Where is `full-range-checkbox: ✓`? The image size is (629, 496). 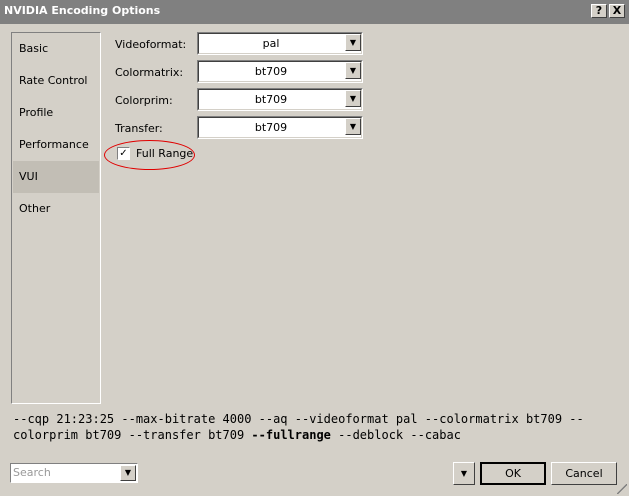
full-range-checkbox: ✓ is located at coordinates (123, 153).